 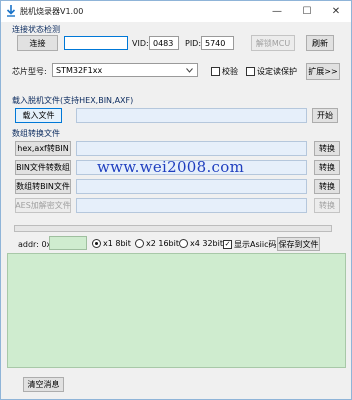 I want to click on show-ascii-checkbox: ✓ 显示Asiic码, so click(x=249, y=244).